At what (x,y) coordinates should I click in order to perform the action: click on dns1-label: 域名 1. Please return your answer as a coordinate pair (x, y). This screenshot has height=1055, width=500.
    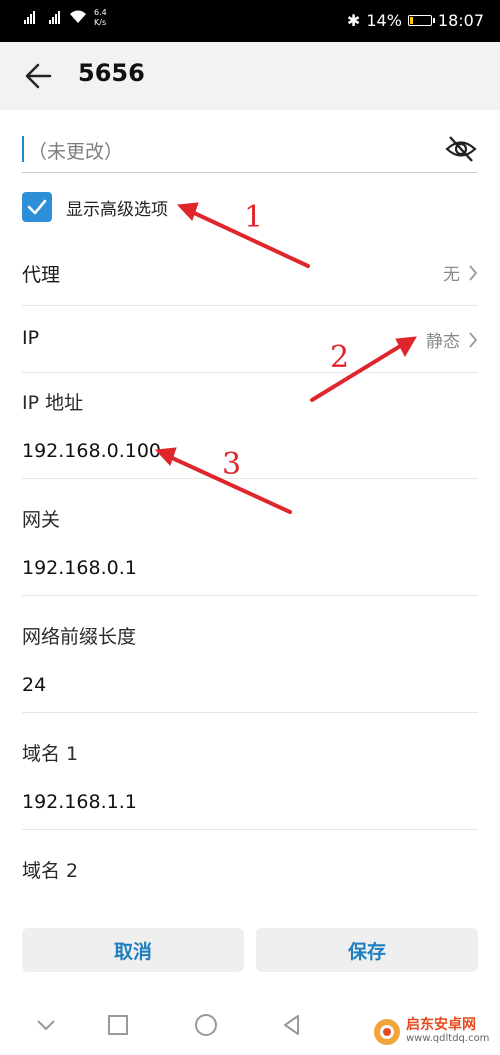
    Looking at the image, I should click on (50, 754).